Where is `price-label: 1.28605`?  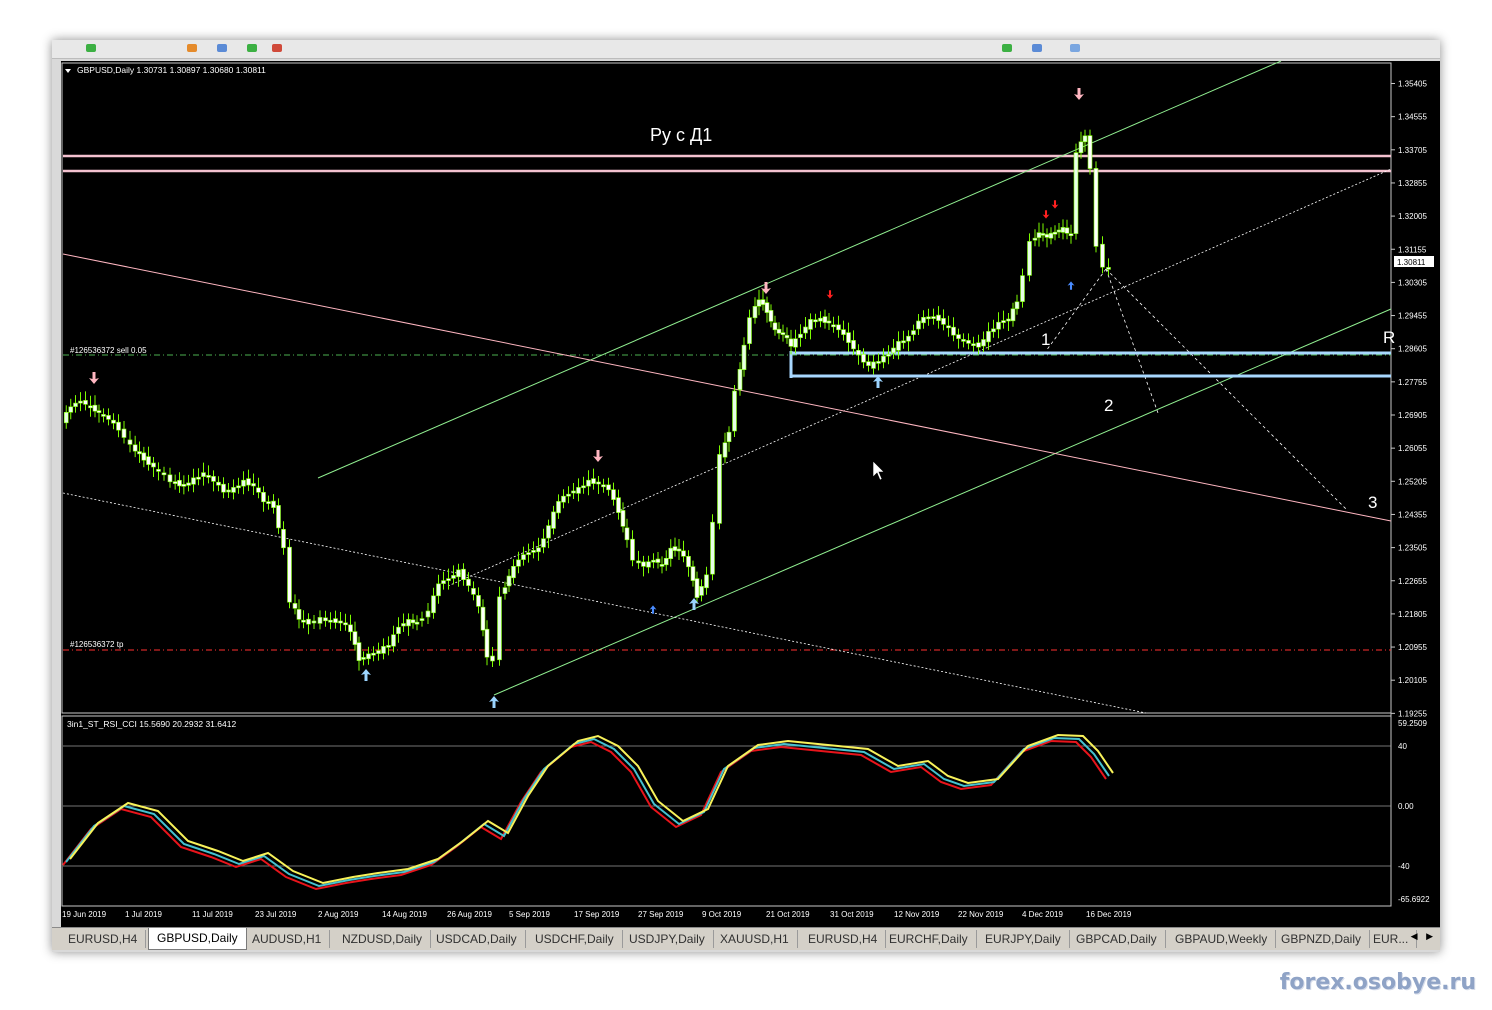 price-label: 1.28605 is located at coordinates (1412, 349).